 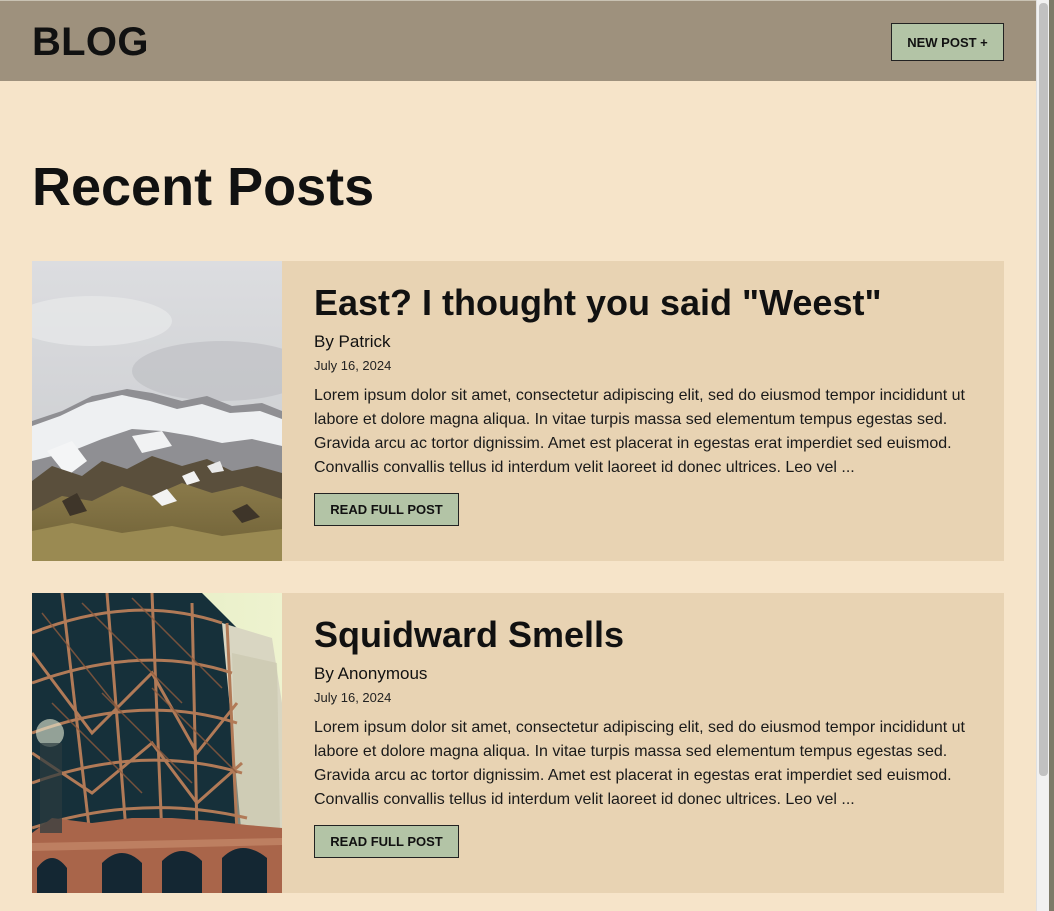 What do you see at coordinates (352, 341) in the screenshot?
I see `post-author: By Patrick` at bounding box center [352, 341].